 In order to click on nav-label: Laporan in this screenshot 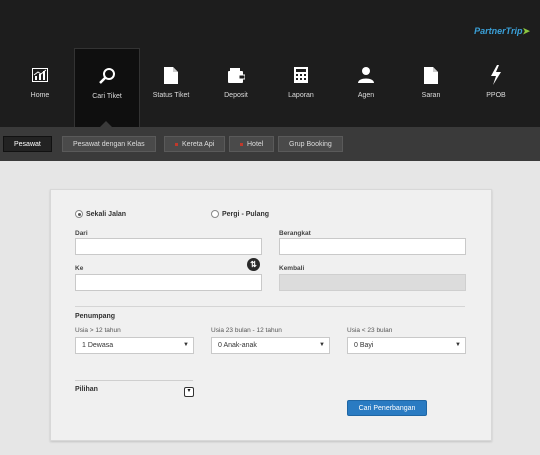, I will do `click(301, 95)`.